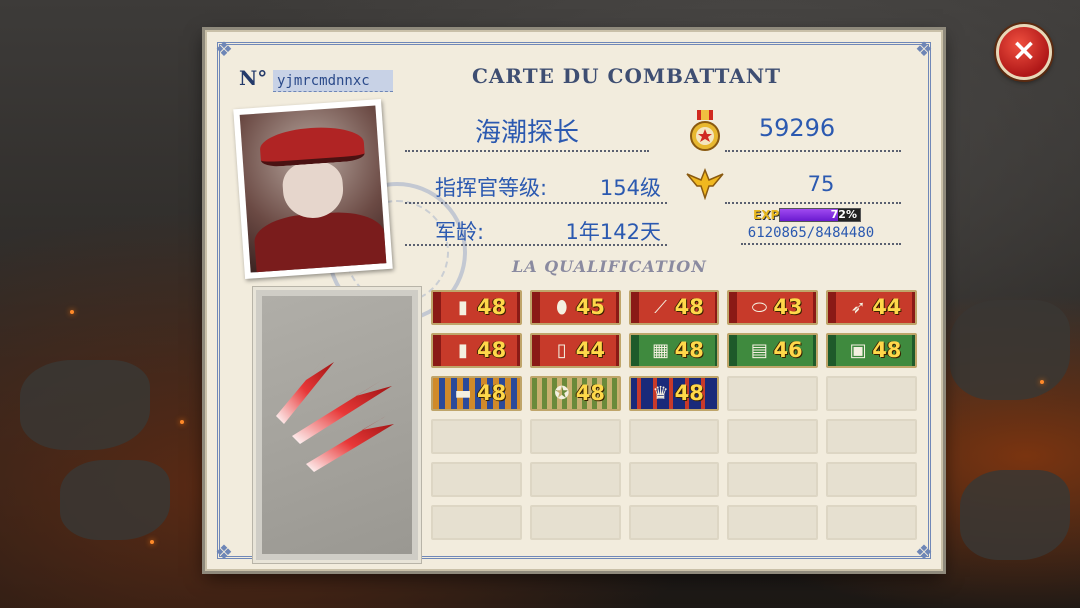  Describe the element at coordinates (463, 393) in the screenshot. I see `tank-icon: ▬` at that location.